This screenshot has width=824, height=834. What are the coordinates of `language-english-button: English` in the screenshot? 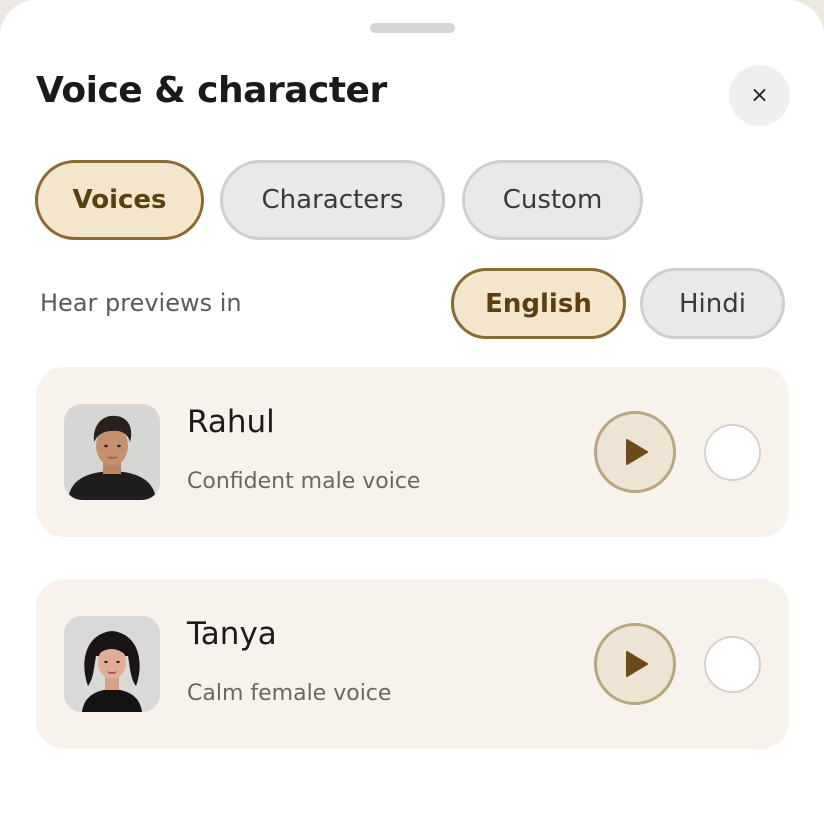 It's located at (538, 303).